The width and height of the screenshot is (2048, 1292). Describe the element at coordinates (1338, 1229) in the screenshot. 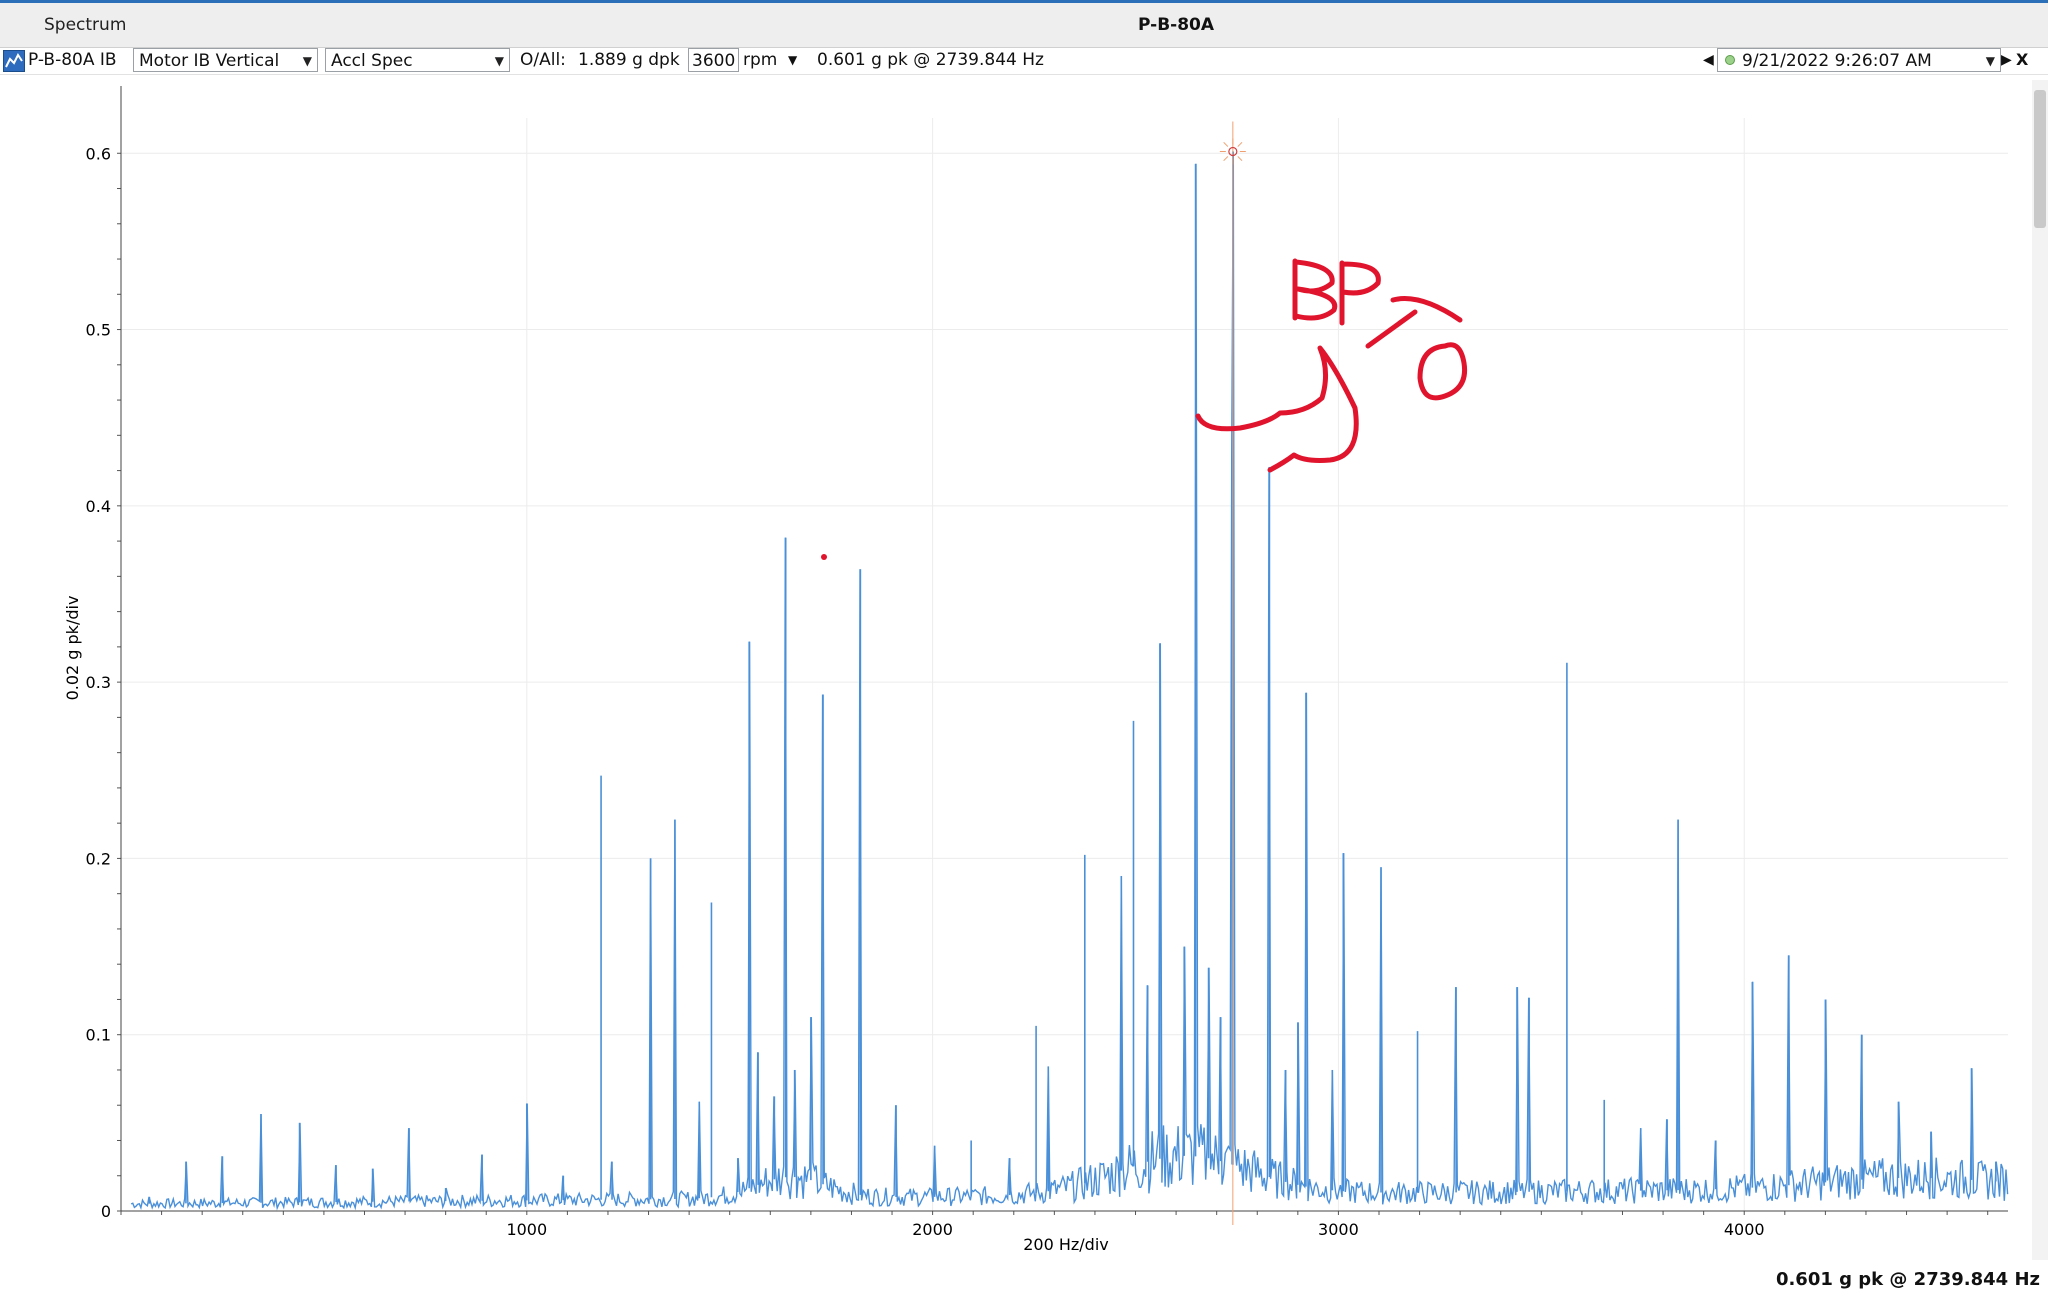

I see `x-tick-label: 3000` at that location.